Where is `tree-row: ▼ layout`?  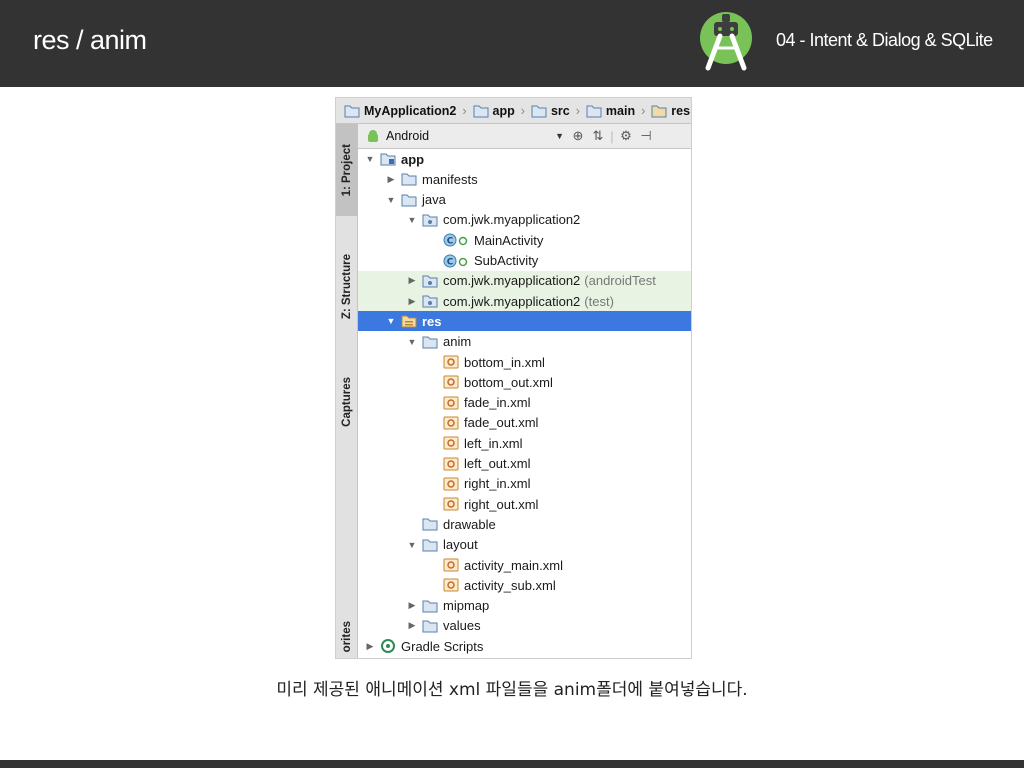 tree-row: ▼ layout is located at coordinates (524, 545).